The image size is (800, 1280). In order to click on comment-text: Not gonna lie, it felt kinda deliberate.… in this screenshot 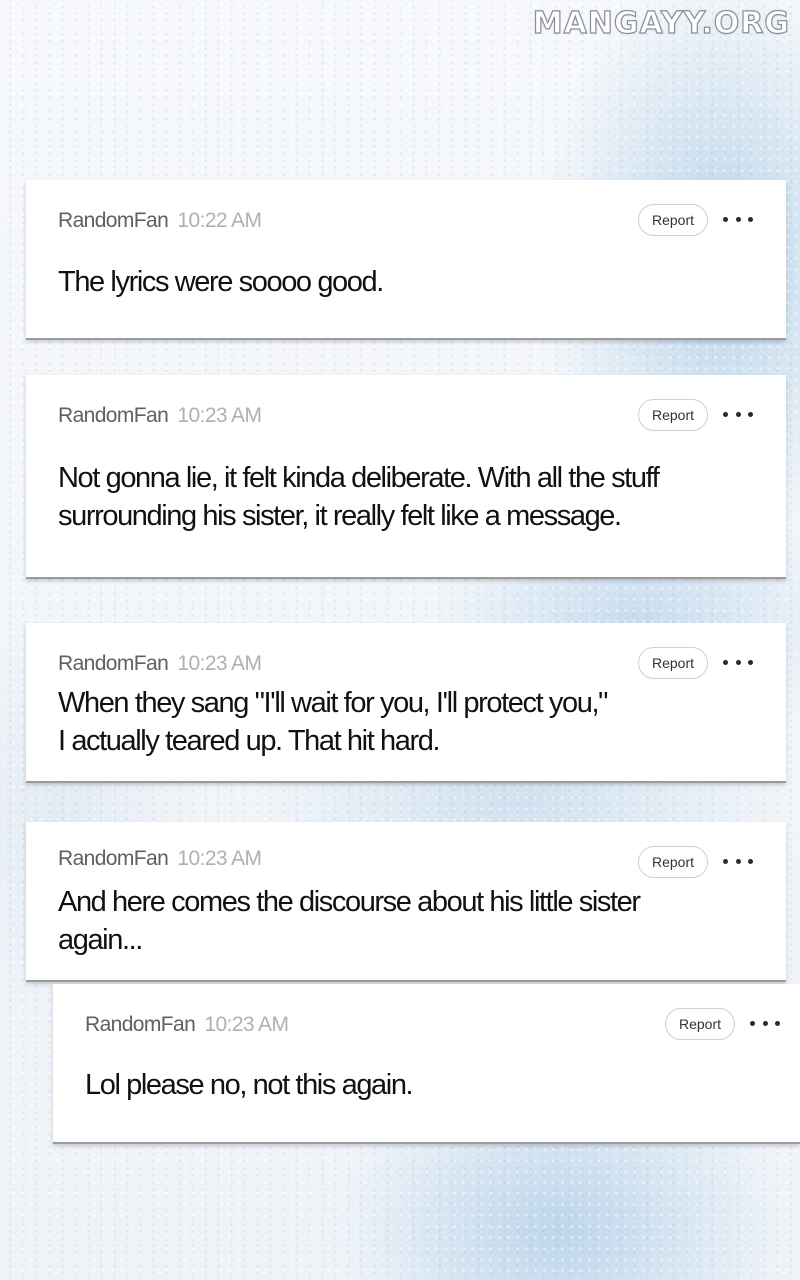, I will do `click(407, 497)`.